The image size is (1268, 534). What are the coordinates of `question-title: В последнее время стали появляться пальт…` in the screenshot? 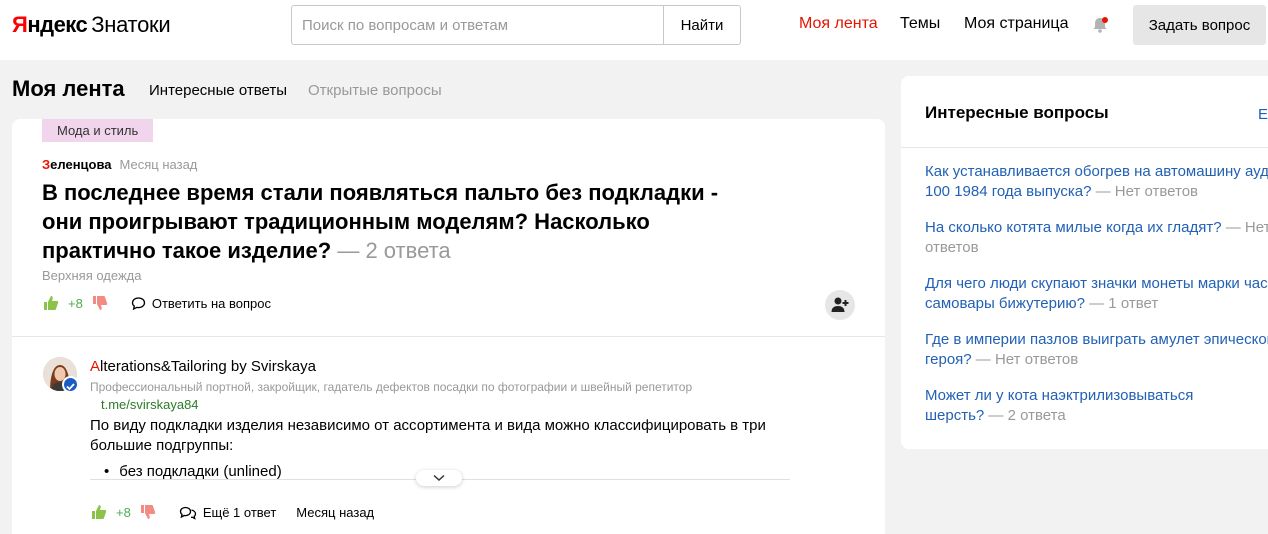 It's located at (402, 221).